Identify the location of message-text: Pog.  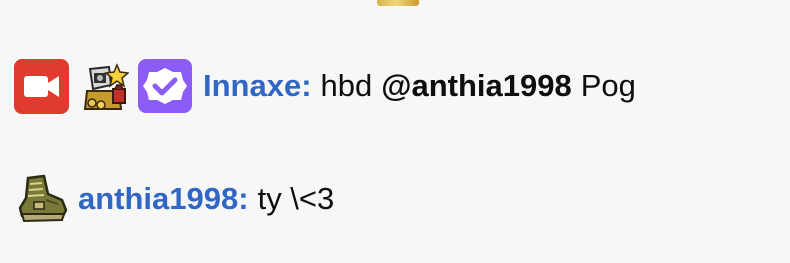
(608, 85).